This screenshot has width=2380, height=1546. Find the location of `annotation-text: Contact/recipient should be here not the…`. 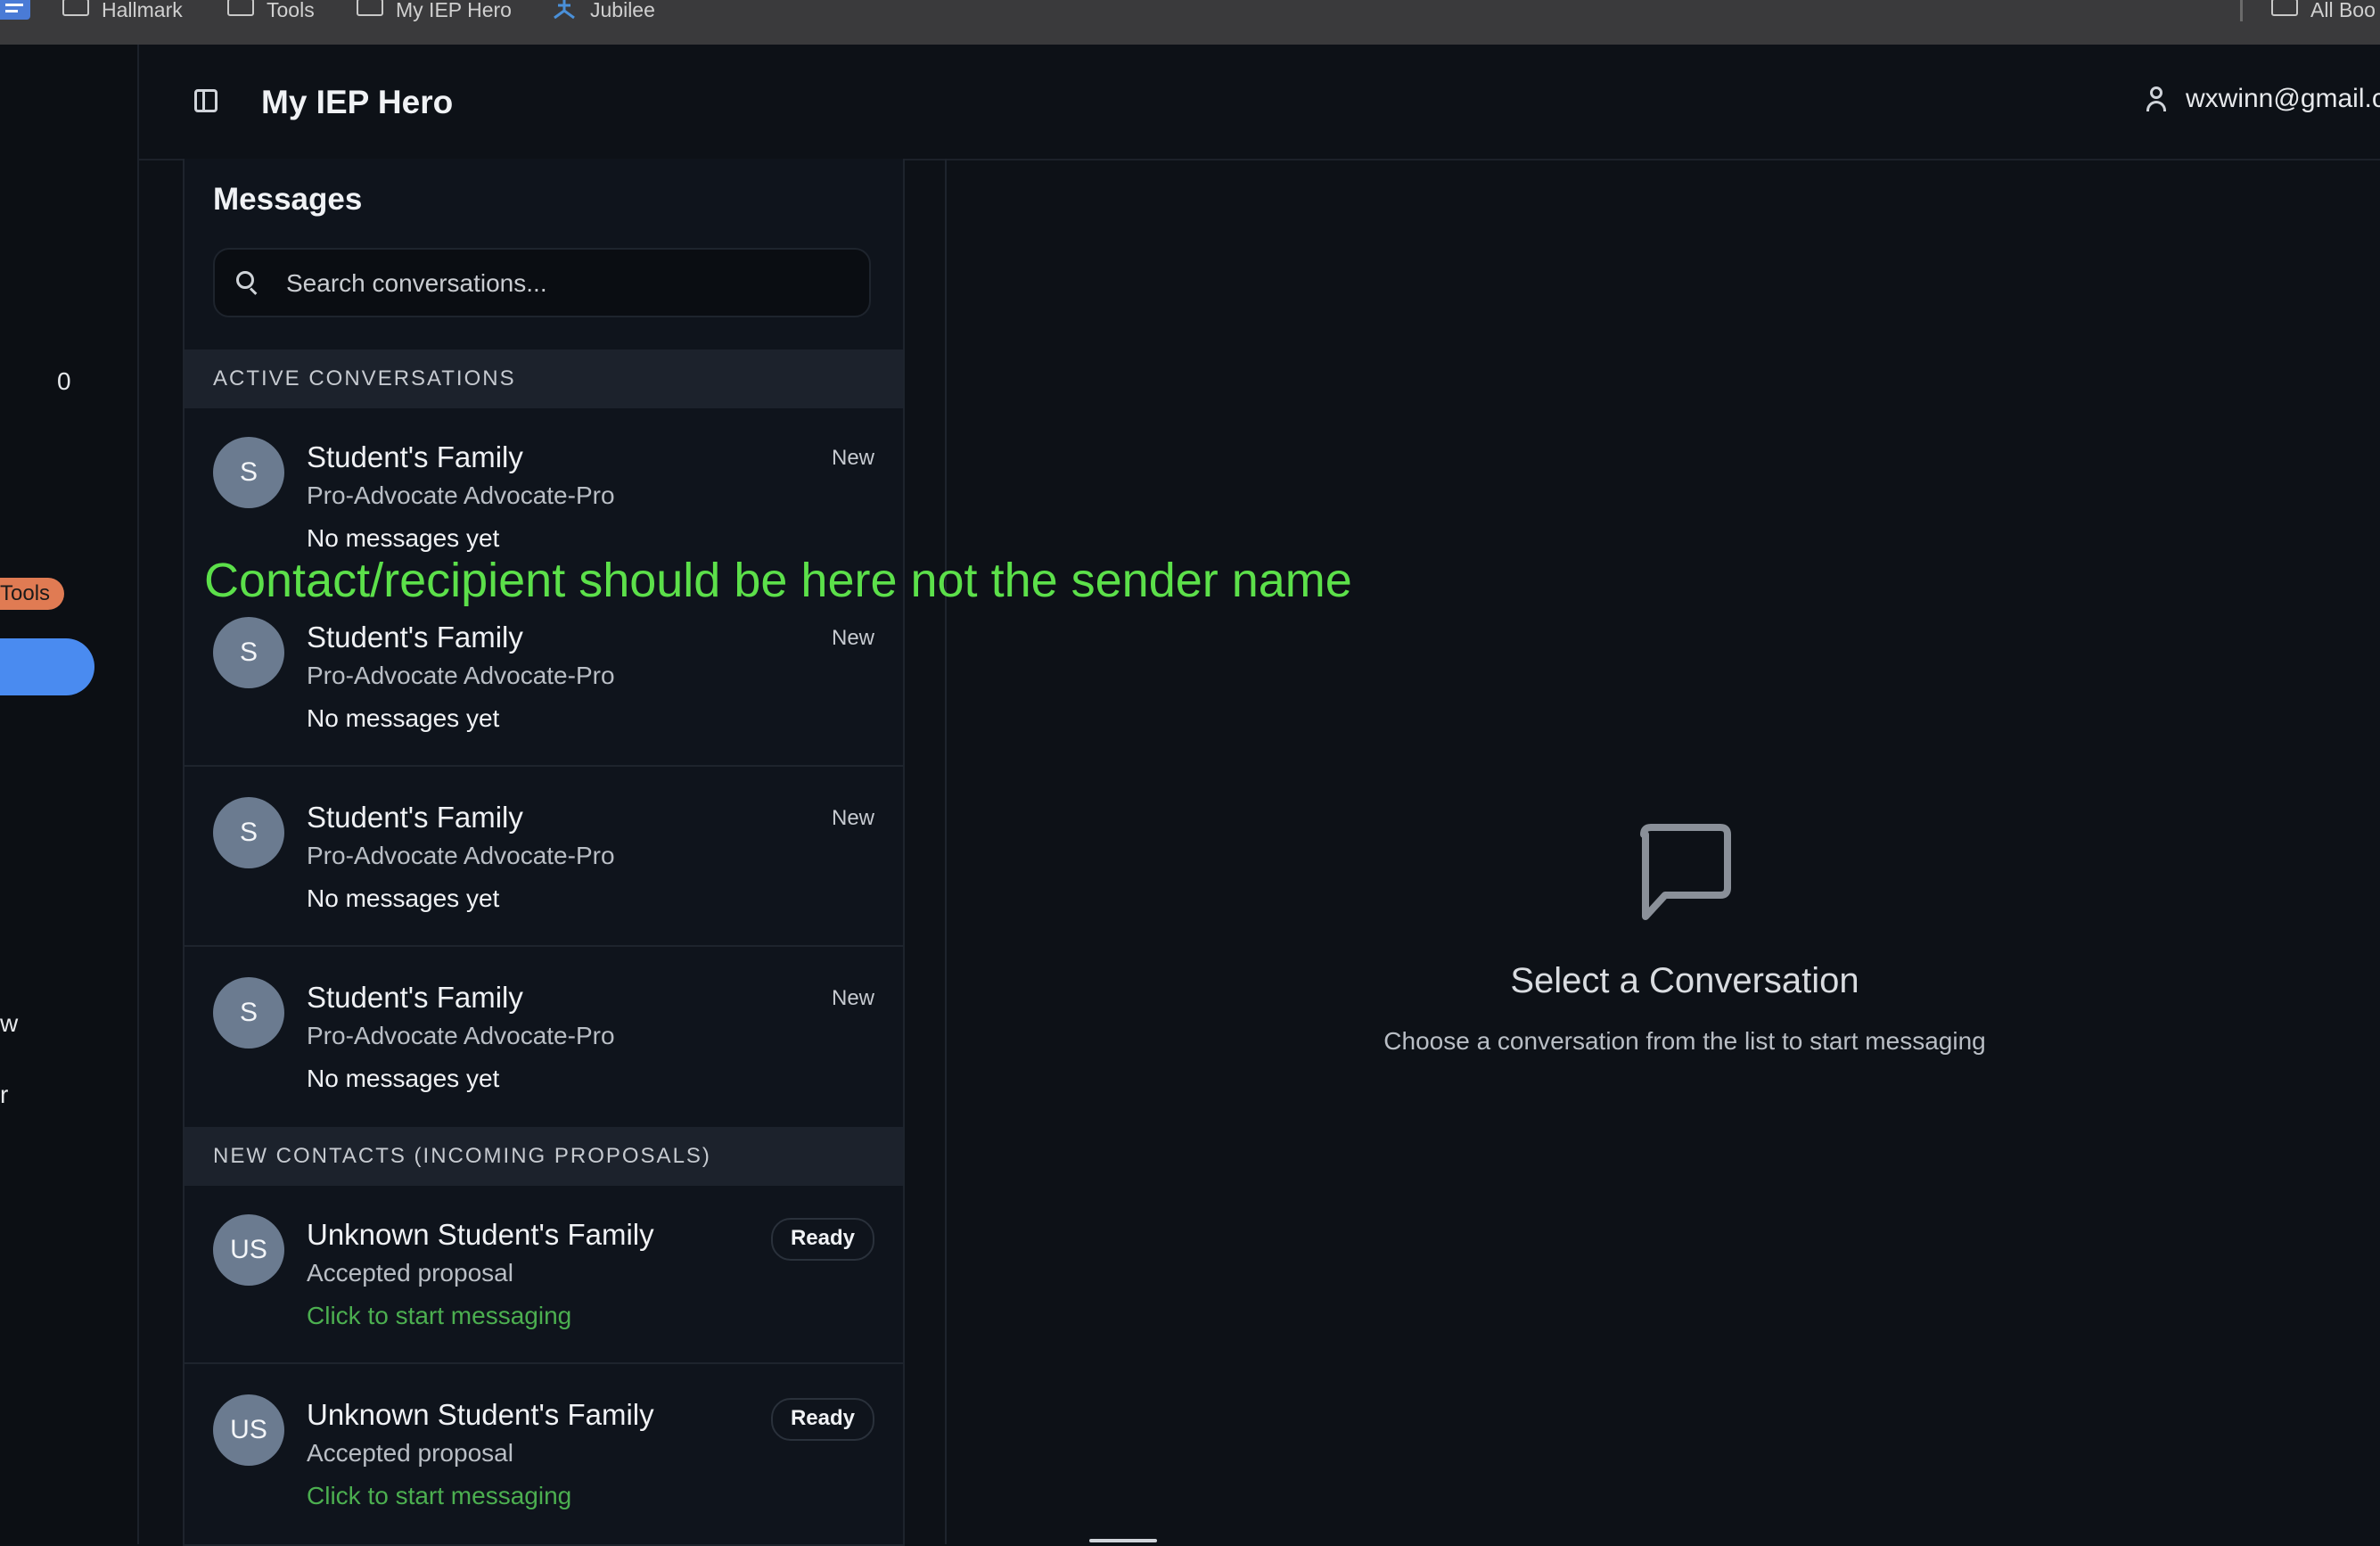

annotation-text: Contact/recipient should be here not the… is located at coordinates (778, 580).